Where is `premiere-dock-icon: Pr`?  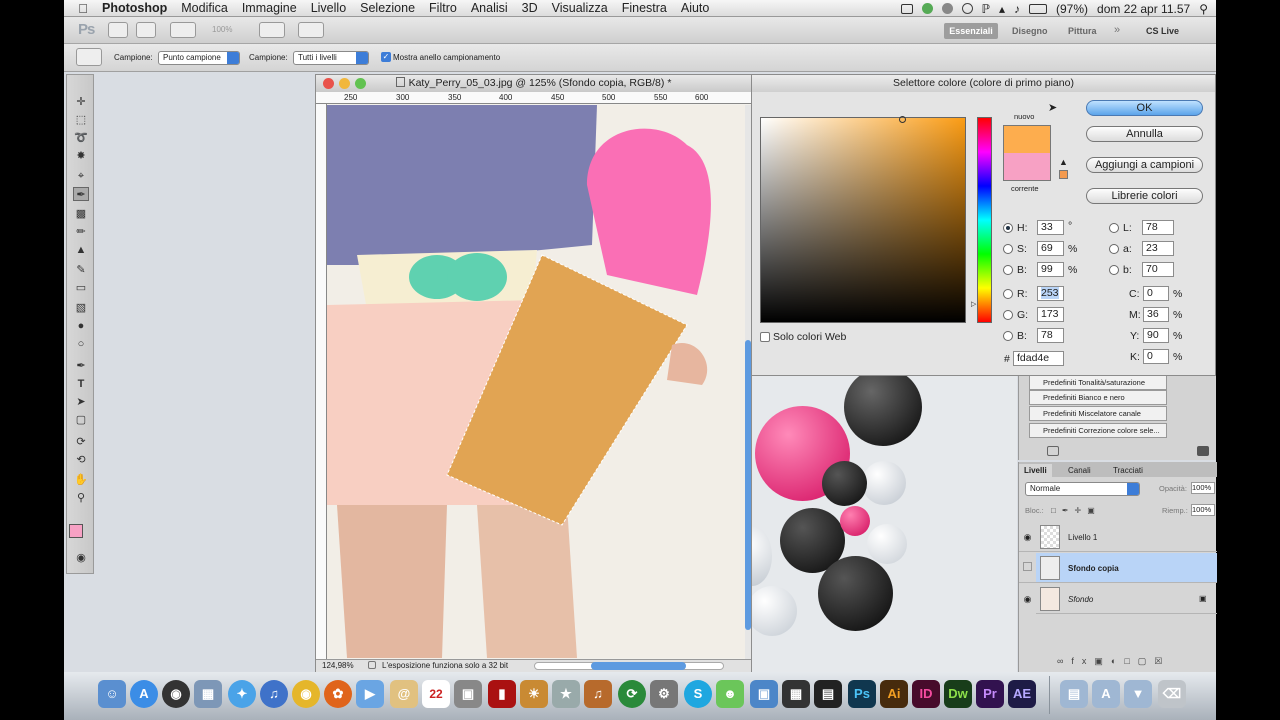 premiere-dock-icon: Pr is located at coordinates (990, 694).